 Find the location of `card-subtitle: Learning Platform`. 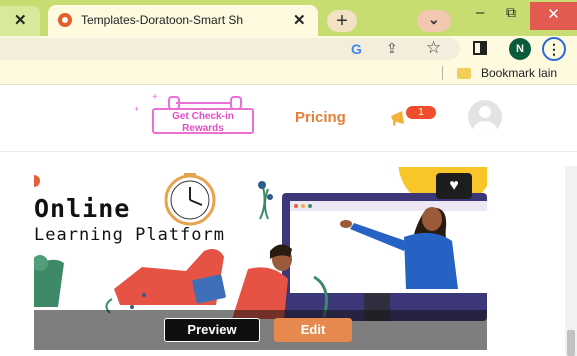

card-subtitle: Learning Platform is located at coordinates (129, 235).